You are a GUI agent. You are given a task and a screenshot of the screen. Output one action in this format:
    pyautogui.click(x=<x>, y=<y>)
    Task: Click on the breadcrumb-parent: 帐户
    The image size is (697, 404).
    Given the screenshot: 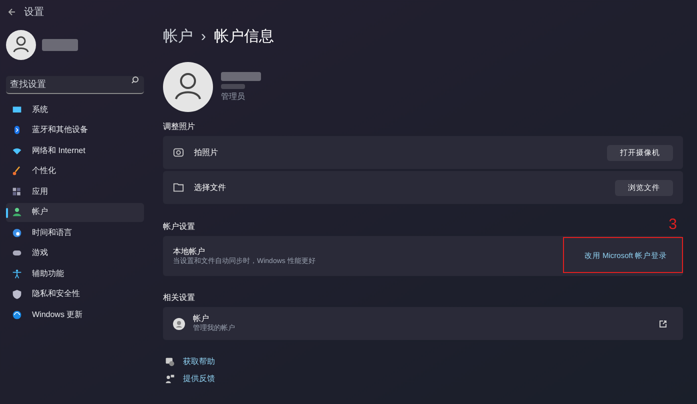 What is the action you would take?
    pyautogui.click(x=178, y=37)
    